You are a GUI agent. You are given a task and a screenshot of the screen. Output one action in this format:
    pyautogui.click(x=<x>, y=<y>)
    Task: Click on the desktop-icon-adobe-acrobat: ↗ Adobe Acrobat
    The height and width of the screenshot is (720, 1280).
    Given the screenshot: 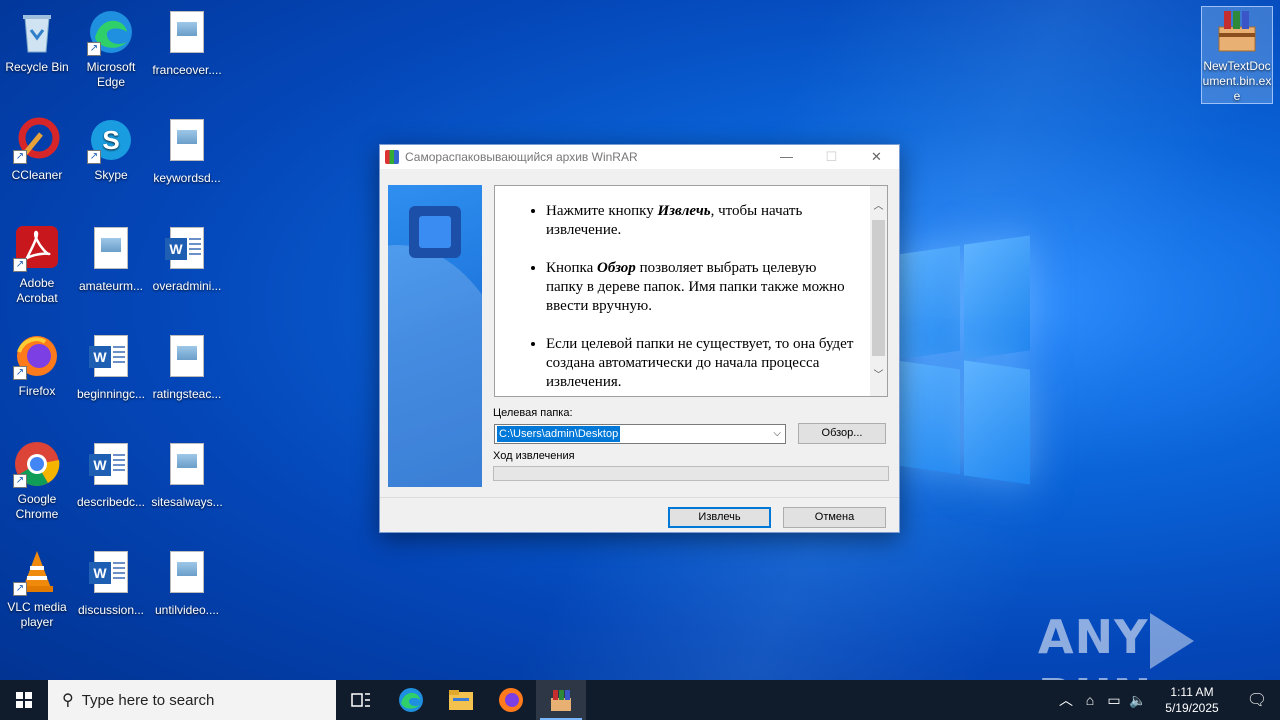 What is the action you would take?
    pyautogui.click(x=37, y=265)
    